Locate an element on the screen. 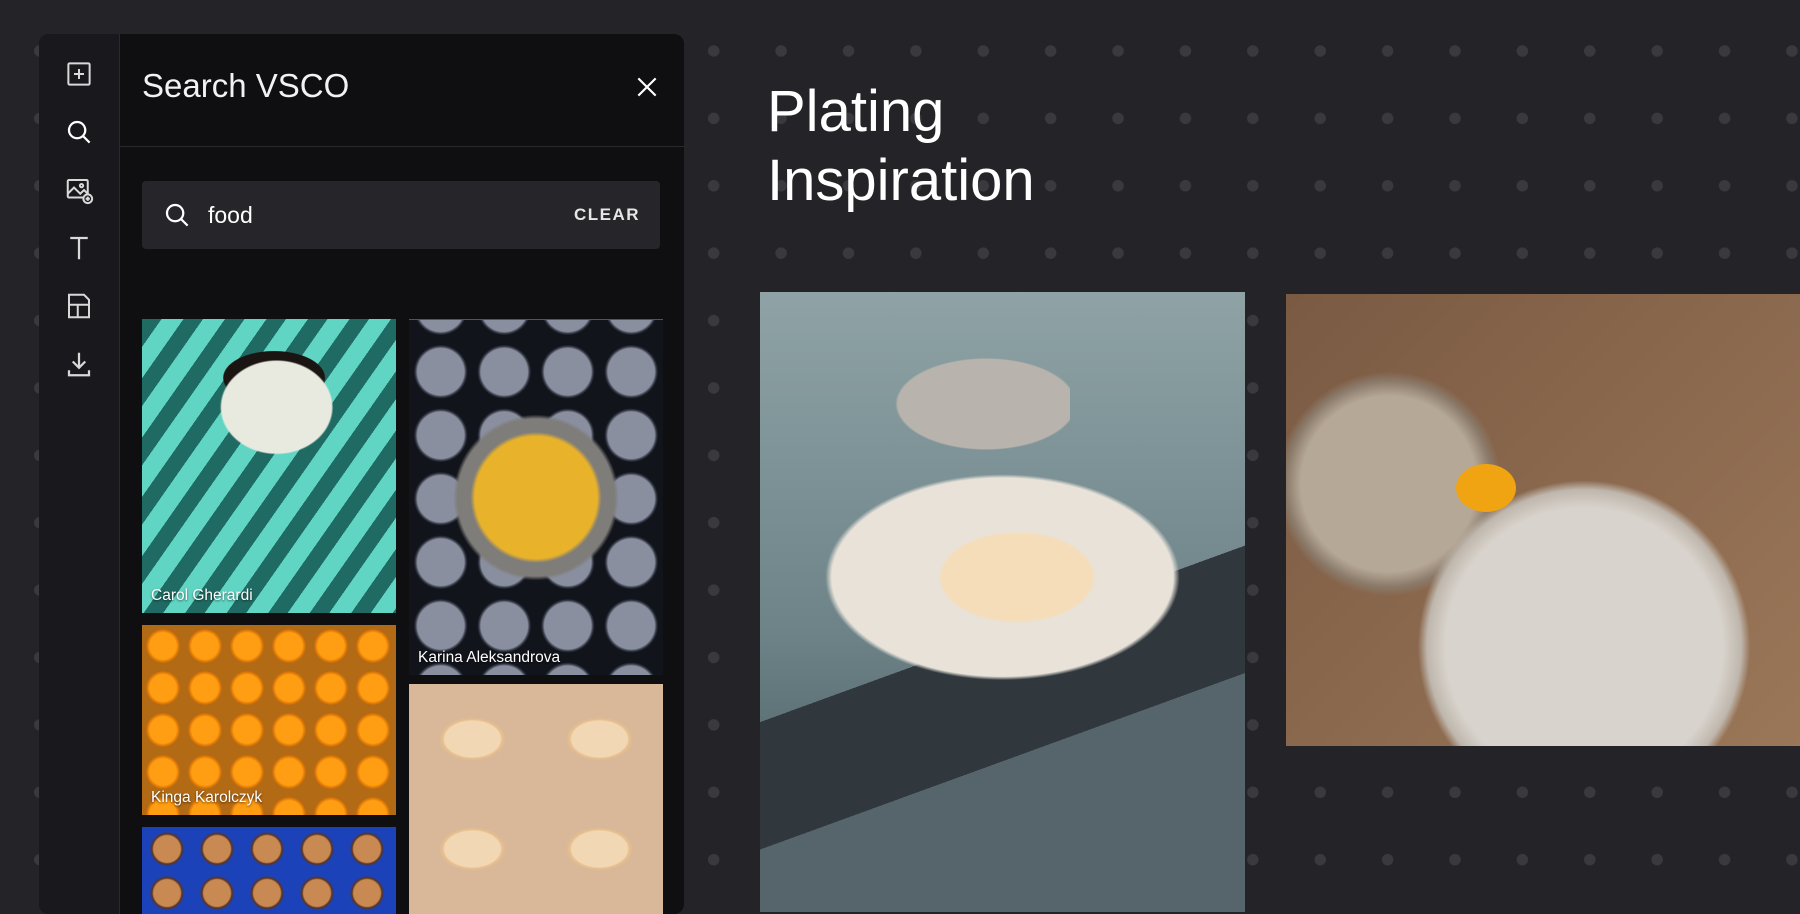  yolk-shape is located at coordinates (1486, 488).